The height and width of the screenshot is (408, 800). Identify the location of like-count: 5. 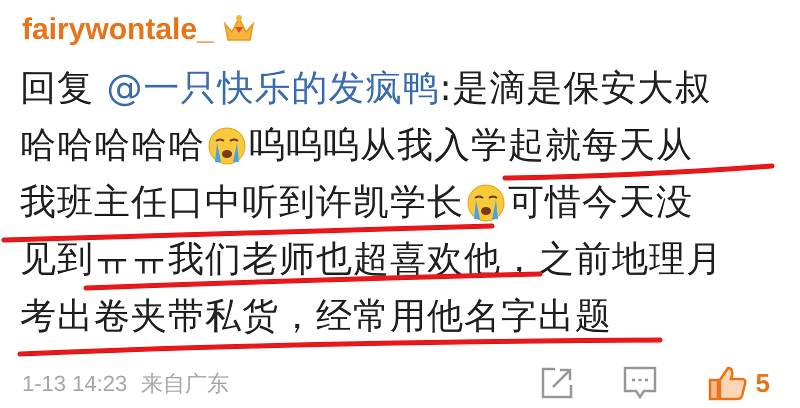
(763, 383).